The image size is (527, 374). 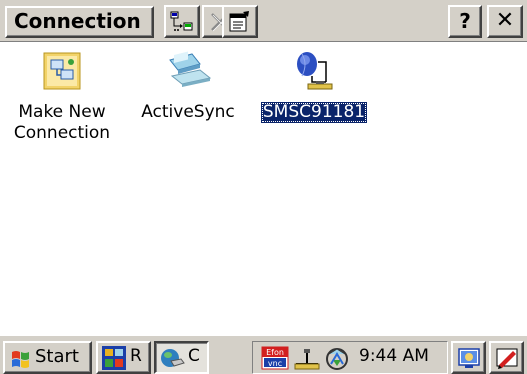 I want to click on connect-button, so click(x=182, y=21).